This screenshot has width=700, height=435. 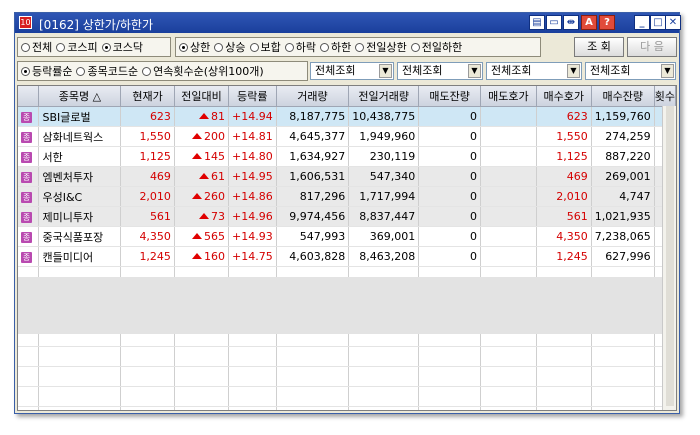 I want to click on type-radio-5: 전일상한, so click(x=381, y=47).